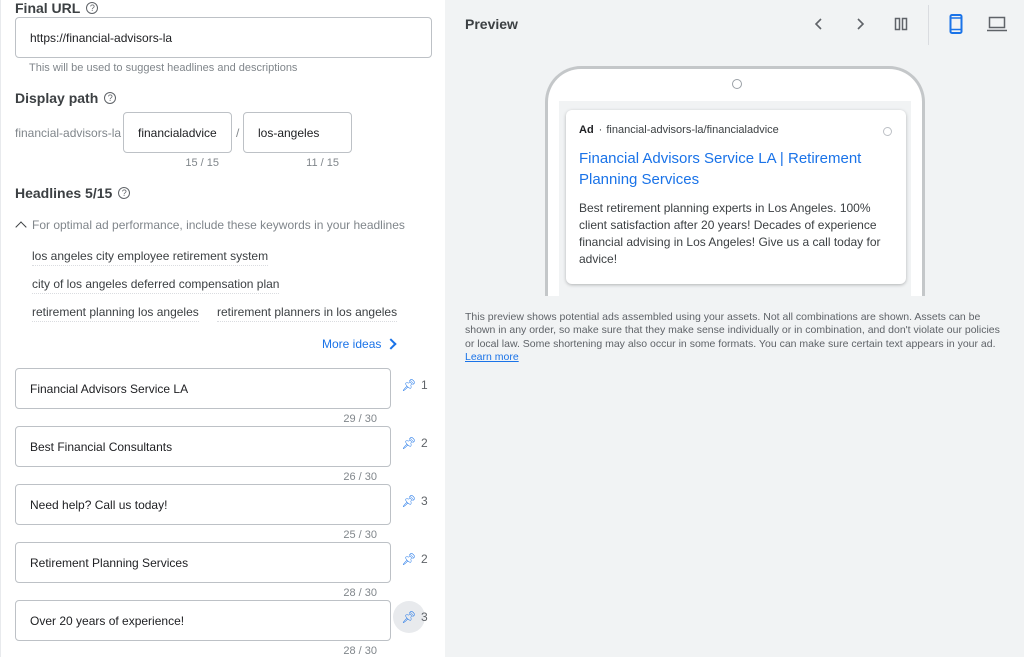 Image resolution: width=1024 pixels, height=657 pixels. I want to click on more-ideas-button: More ideas, so click(360, 344).